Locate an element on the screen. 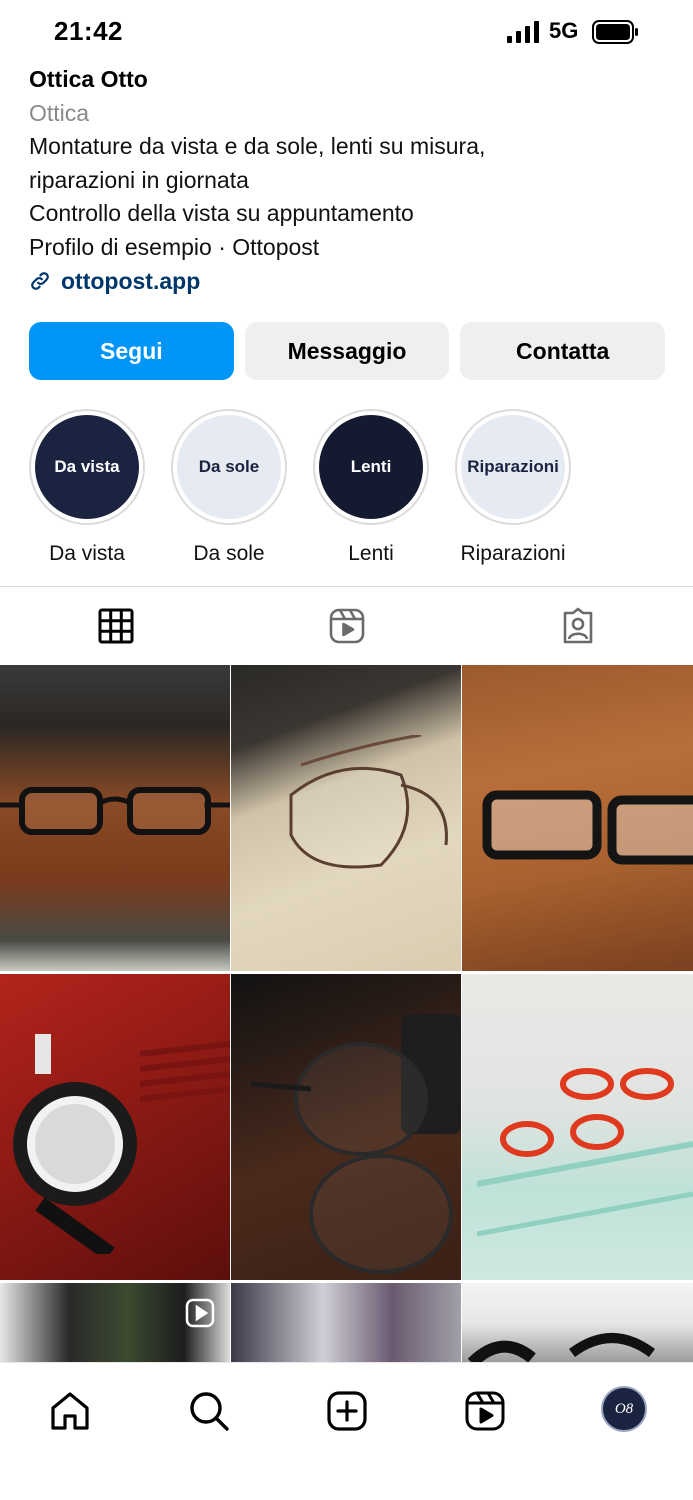 This screenshot has width=693, height=1500. profile-tabs is located at coordinates (346, 626).